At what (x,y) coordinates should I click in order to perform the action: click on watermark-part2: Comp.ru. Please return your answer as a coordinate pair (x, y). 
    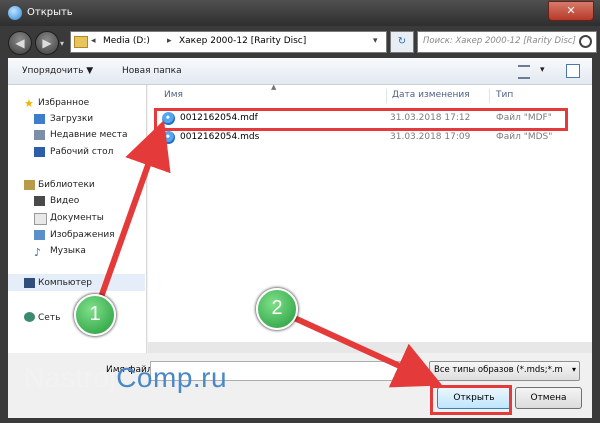
    Looking at the image, I should click on (172, 377).